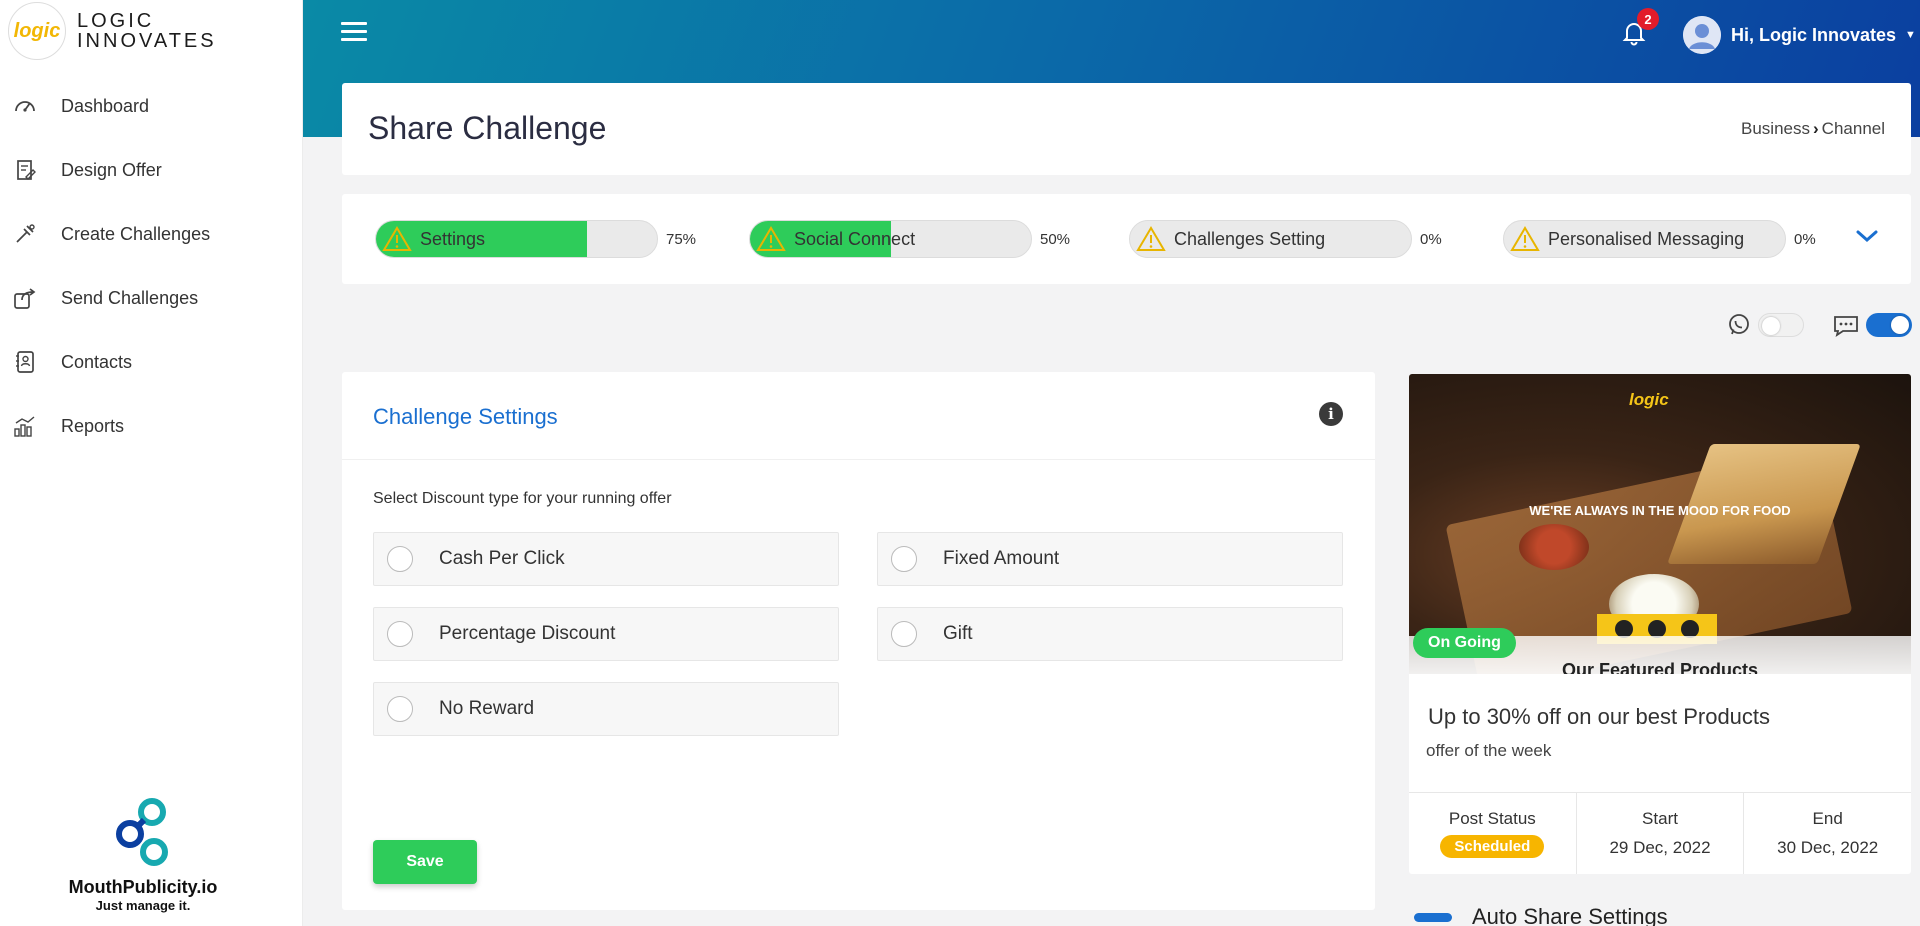 The width and height of the screenshot is (1920, 926). What do you see at coordinates (1110, 634) in the screenshot?
I see `discount-option-gift: Gift` at bounding box center [1110, 634].